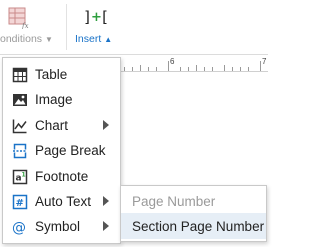 Image resolution: width=320 pixels, height=247 pixels. Describe the element at coordinates (24, 175) in the screenshot. I see `svg-text: 1` at that location.